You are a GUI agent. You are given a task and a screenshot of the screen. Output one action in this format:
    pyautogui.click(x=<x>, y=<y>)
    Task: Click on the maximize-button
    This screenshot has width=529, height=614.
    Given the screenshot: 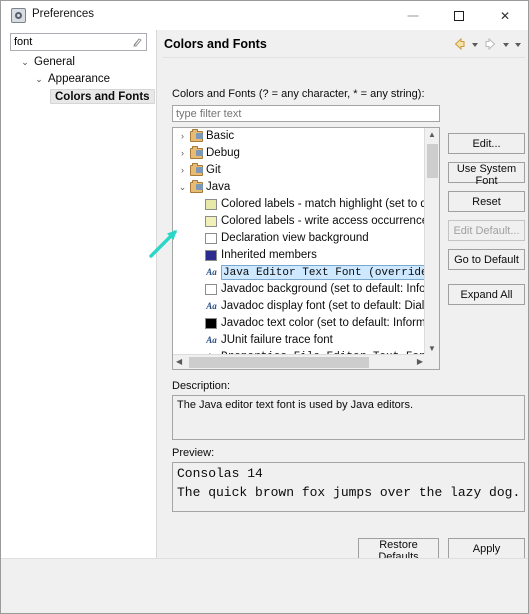 What is the action you would take?
    pyautogui.click(x=459, y=15)
    